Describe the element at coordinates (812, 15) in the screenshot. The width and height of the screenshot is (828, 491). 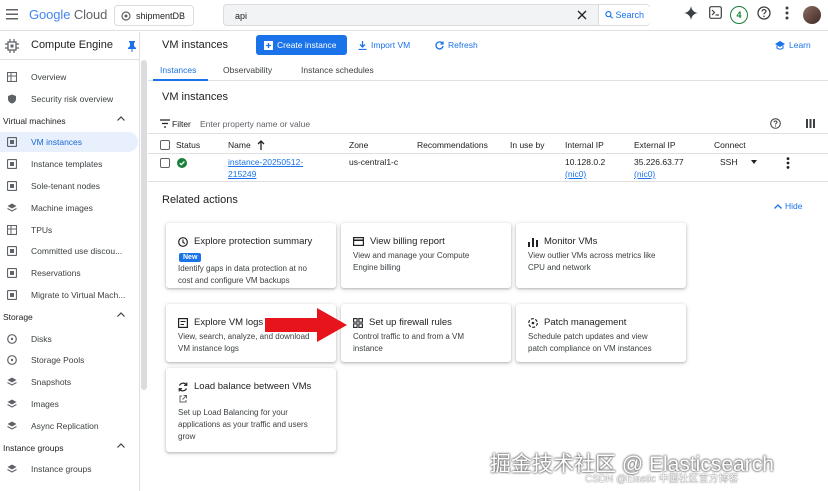
I see `user-avatar` at that location.